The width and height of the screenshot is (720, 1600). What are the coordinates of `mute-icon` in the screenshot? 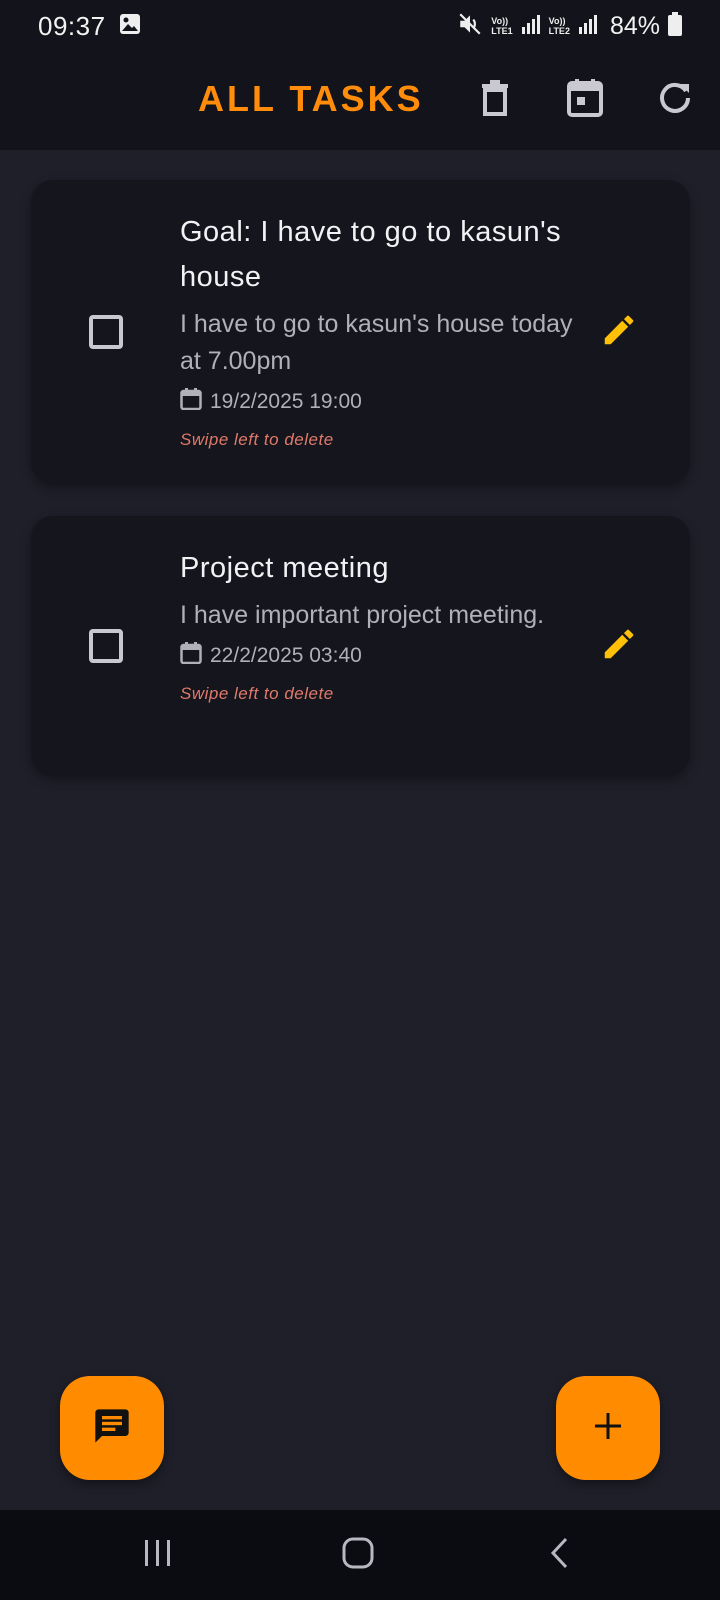 It's located at (470, 26).